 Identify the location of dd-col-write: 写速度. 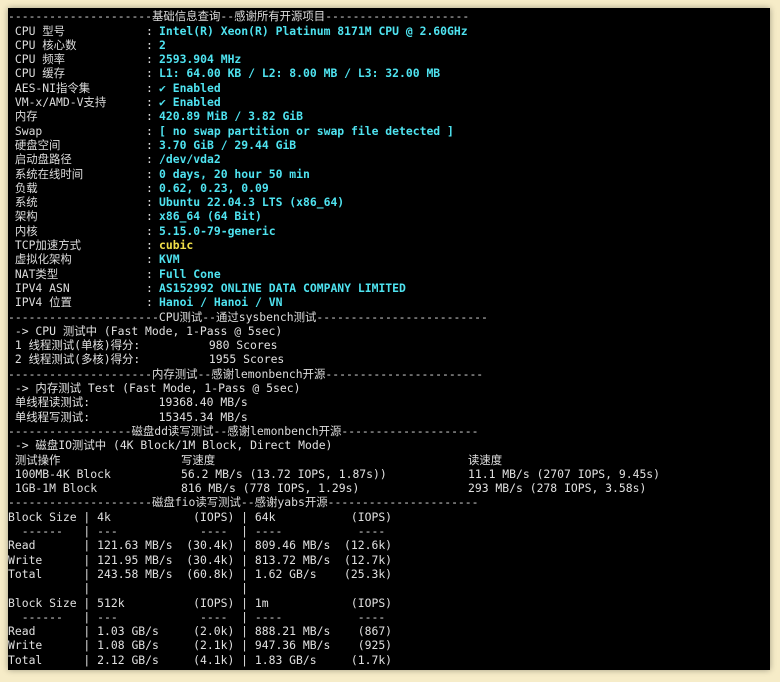
(198, 459).